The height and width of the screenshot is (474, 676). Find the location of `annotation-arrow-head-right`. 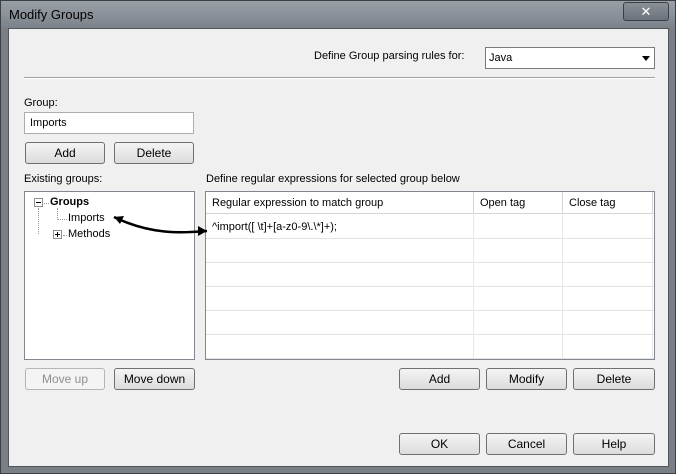

annotation-arrow-head-right is located at coordinates (202, 231).